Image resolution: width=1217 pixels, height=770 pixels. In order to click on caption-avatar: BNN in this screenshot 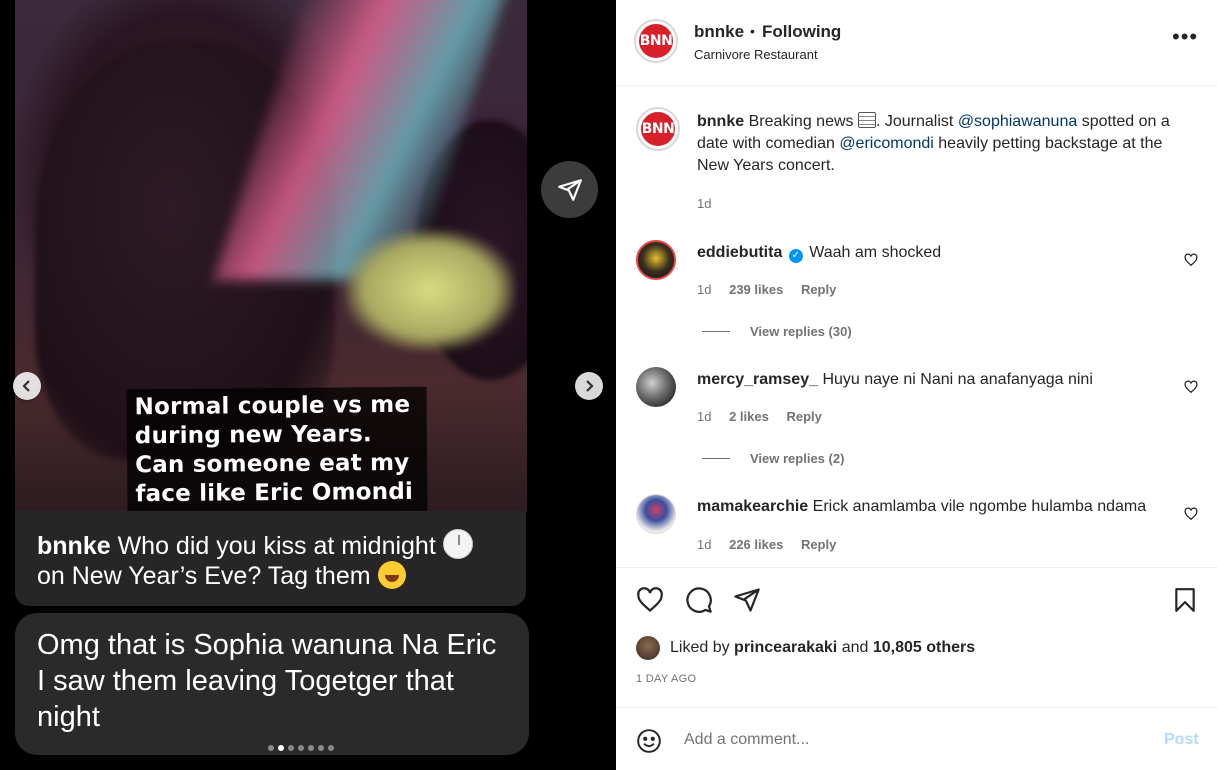, I will do `click(658, 129)`.